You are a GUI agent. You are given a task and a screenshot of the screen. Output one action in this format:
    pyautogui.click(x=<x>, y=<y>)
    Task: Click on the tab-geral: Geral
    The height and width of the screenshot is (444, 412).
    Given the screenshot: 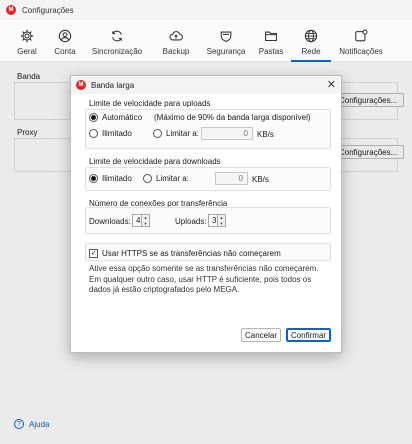 What is the action you would take?
    pyautogui.click(x=27, y=41)
    